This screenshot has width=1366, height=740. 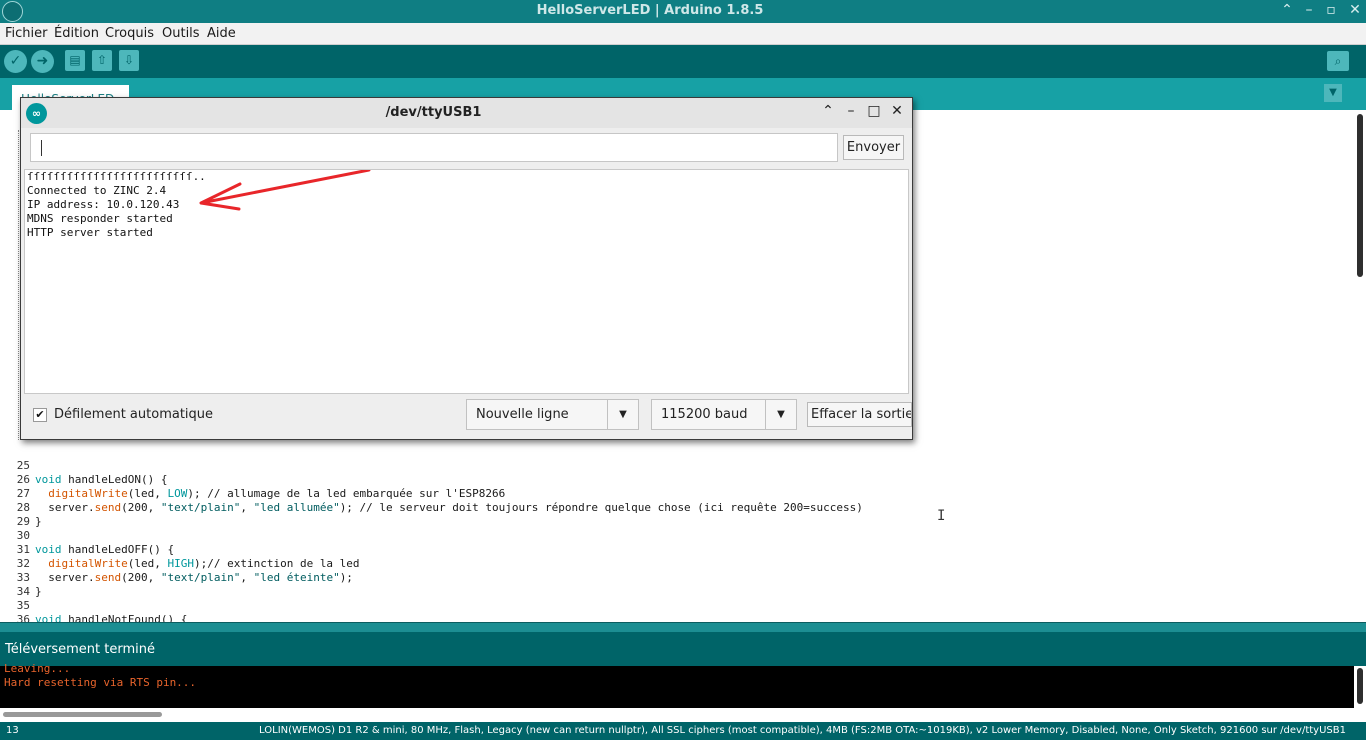 I want to click on line-number: 28, so click(x=23, y=507).